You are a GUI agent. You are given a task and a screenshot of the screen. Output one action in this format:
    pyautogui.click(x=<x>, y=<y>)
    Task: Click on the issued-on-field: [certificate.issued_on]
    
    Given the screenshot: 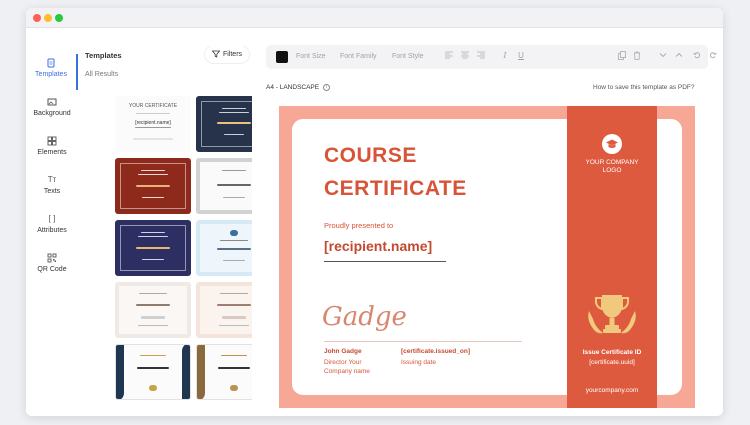 What is the action you would take?
    pyautogui.click(x=435, y=351)
    